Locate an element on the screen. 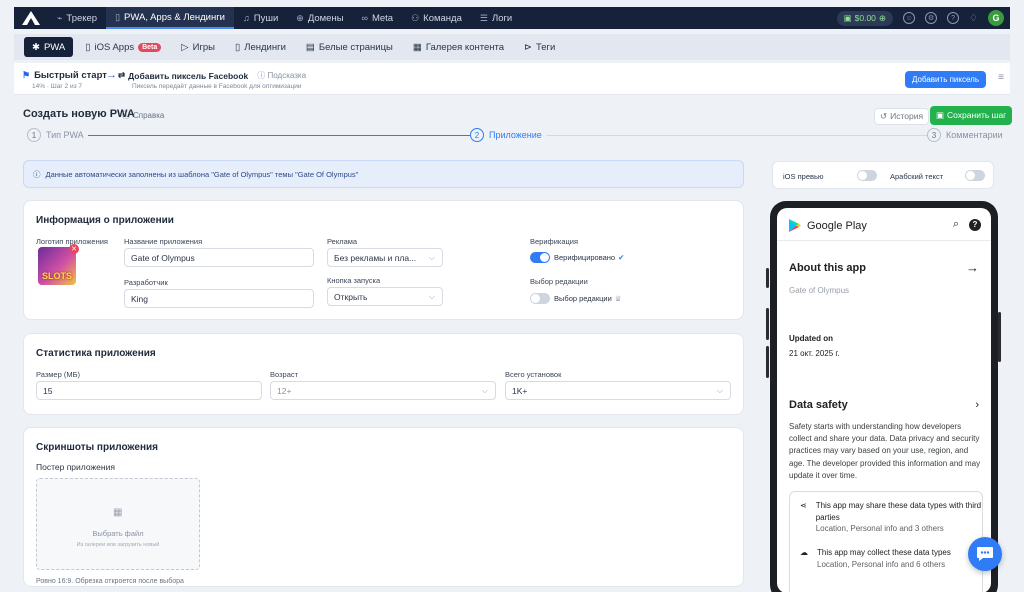  help-link: ⓘ Справка is located at coordinates (143, 115).